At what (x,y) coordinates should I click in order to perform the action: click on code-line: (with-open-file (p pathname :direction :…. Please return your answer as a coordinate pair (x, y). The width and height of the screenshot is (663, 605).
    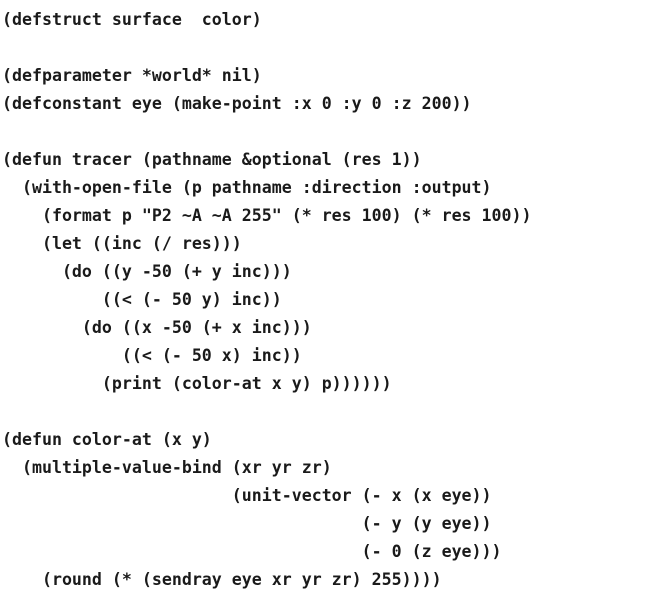
    Looking at the image, I should click on (247, 187).